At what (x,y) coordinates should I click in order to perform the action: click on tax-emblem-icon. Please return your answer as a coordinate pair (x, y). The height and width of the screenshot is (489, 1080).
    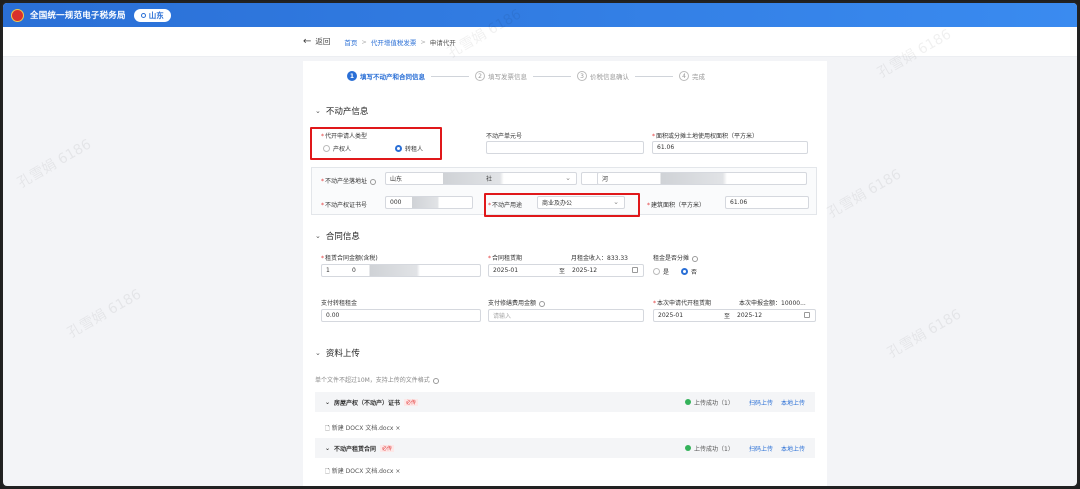
    Looking at the image, I should click on (17, 15).